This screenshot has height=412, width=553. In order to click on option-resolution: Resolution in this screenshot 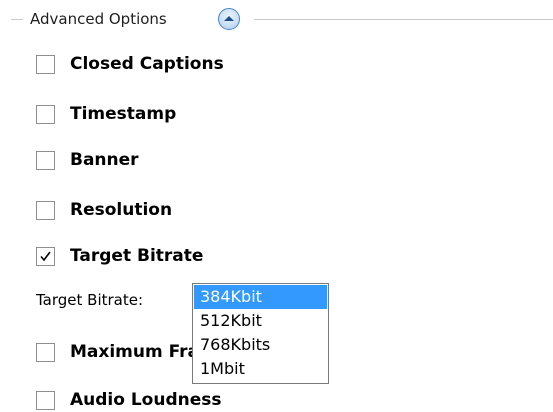, I will do `click(104, 210)`.